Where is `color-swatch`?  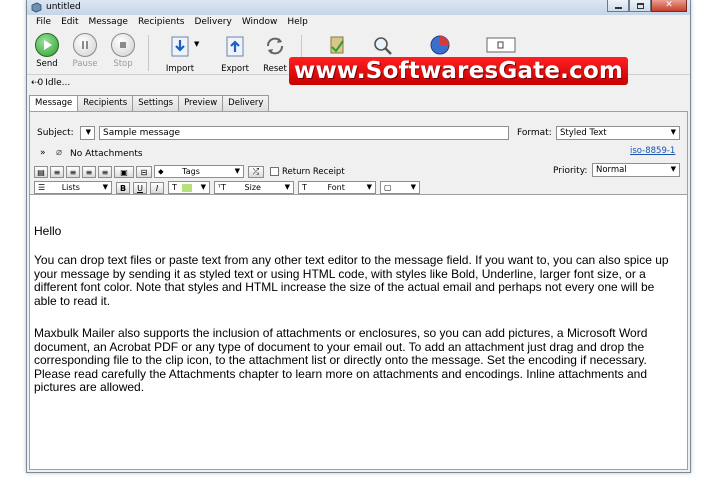 color-swatch is located at coordinates (187, 187).